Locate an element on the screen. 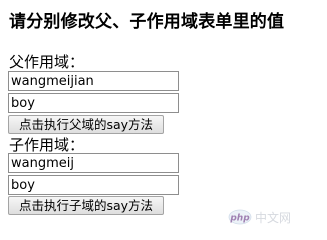 This screenshot has height=240, width=327. page-title: 请分别修改父、子作用域表单里的值 is located at coordinates (147, 22).